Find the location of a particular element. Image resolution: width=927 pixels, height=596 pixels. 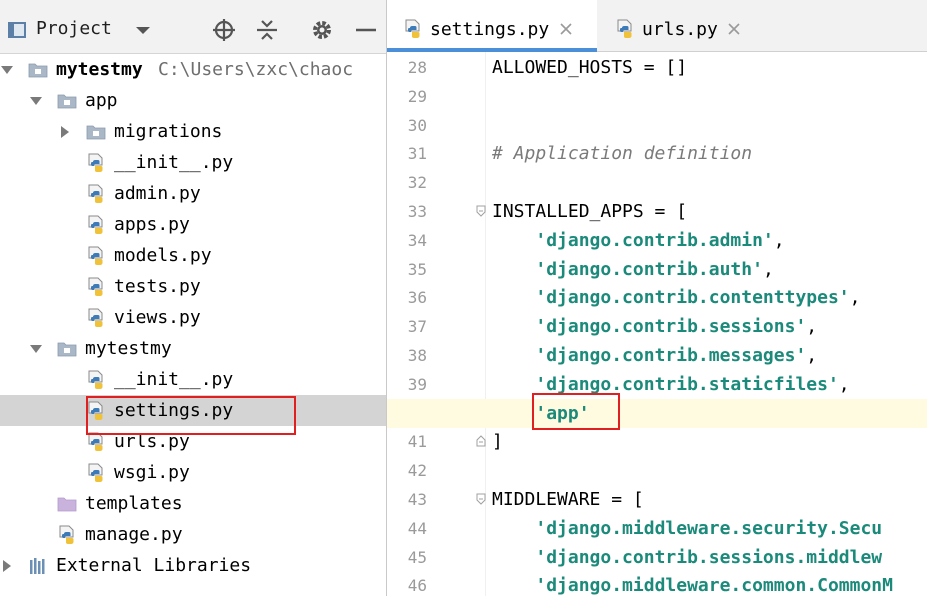

template-folder-icon is located at coordinates (67, 504).